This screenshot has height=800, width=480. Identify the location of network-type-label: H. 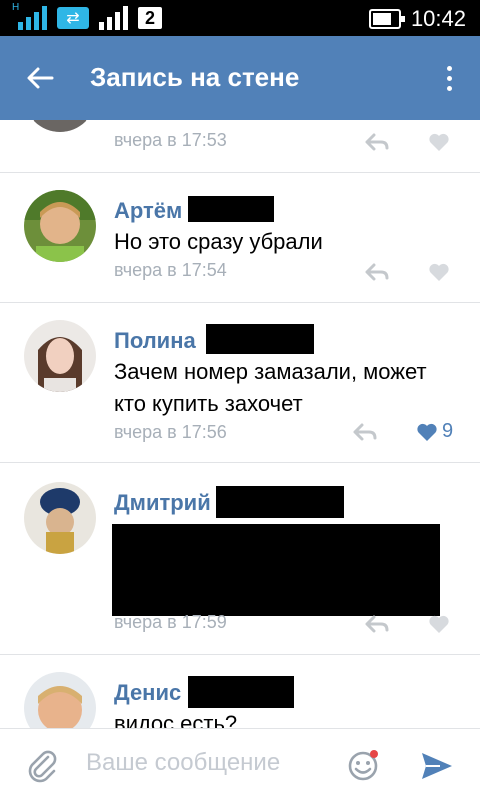
(16, 7).